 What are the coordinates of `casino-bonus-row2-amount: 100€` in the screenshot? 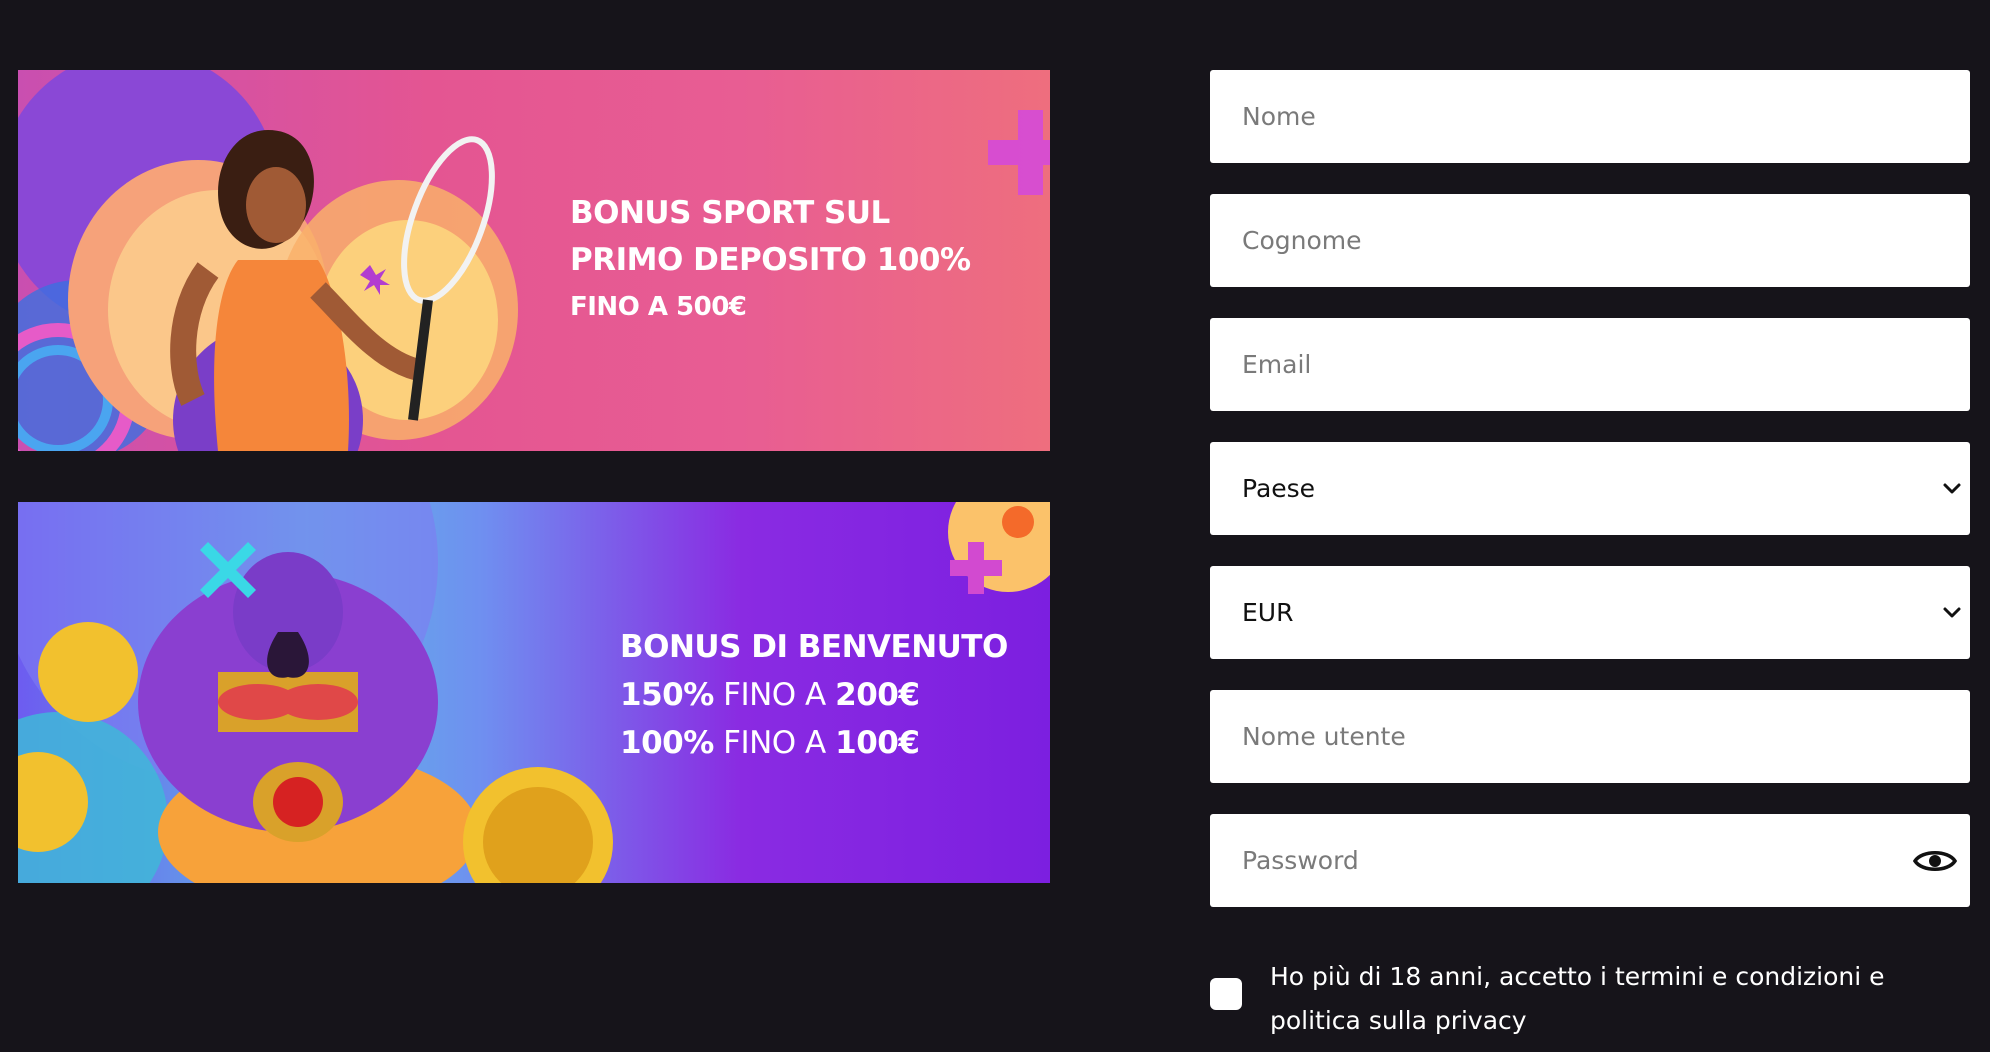 It's located at (877, 743).